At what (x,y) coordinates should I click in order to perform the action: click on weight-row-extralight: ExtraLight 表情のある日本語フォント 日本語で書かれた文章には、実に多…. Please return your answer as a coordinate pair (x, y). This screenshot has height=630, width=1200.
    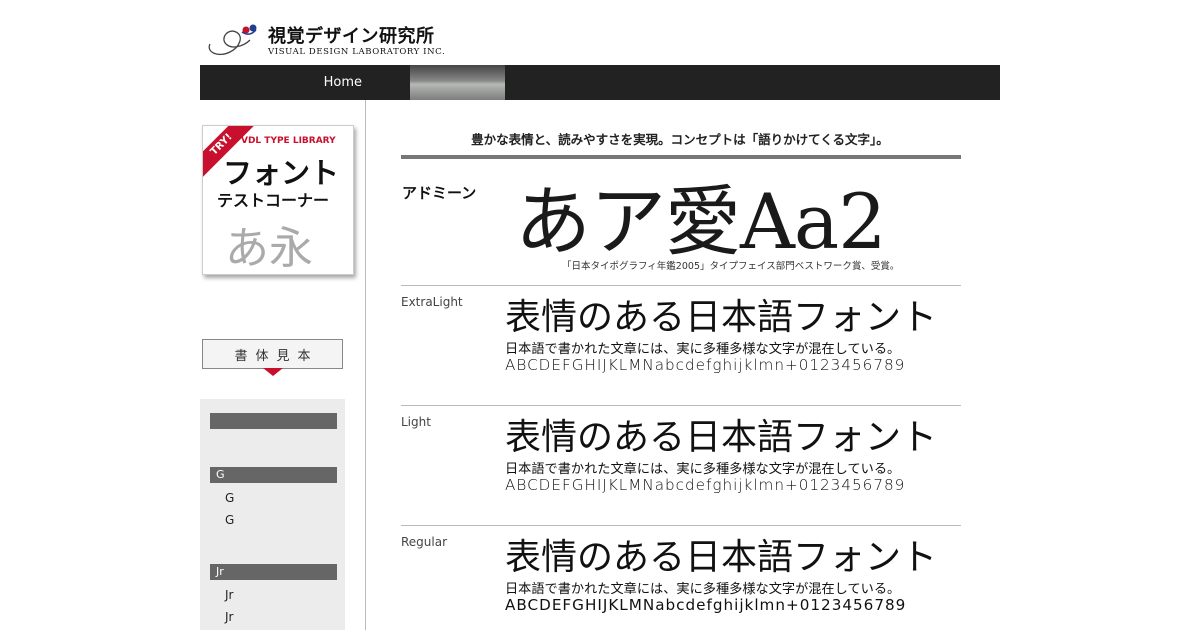
    Looking at the image, I should click on (681, 335).